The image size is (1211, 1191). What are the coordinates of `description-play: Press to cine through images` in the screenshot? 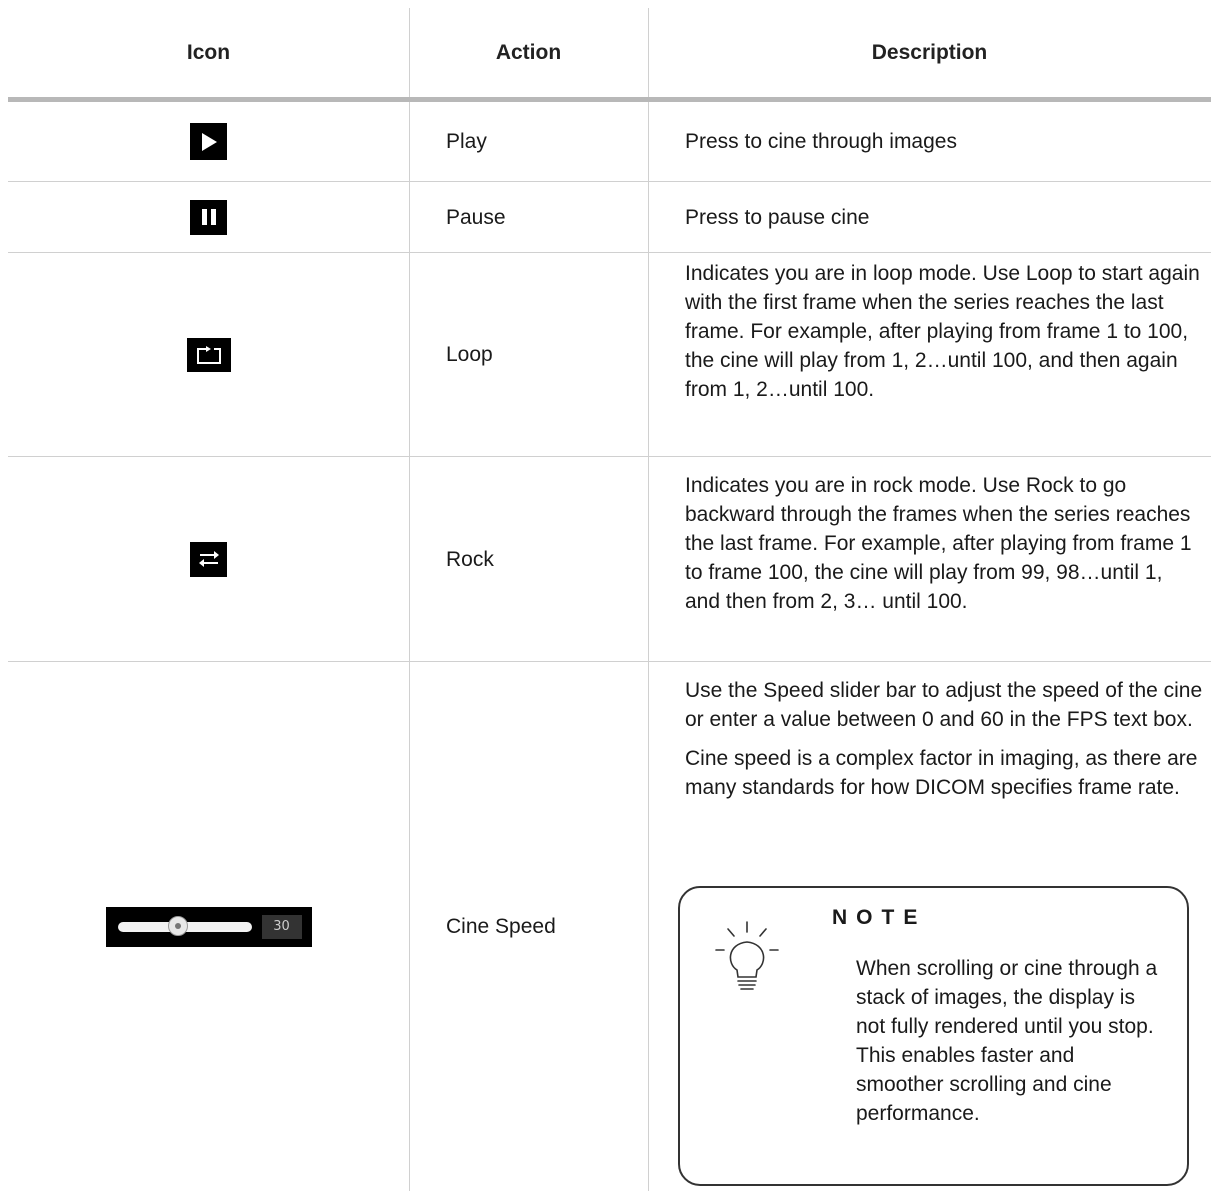 It's located at (821, 141).